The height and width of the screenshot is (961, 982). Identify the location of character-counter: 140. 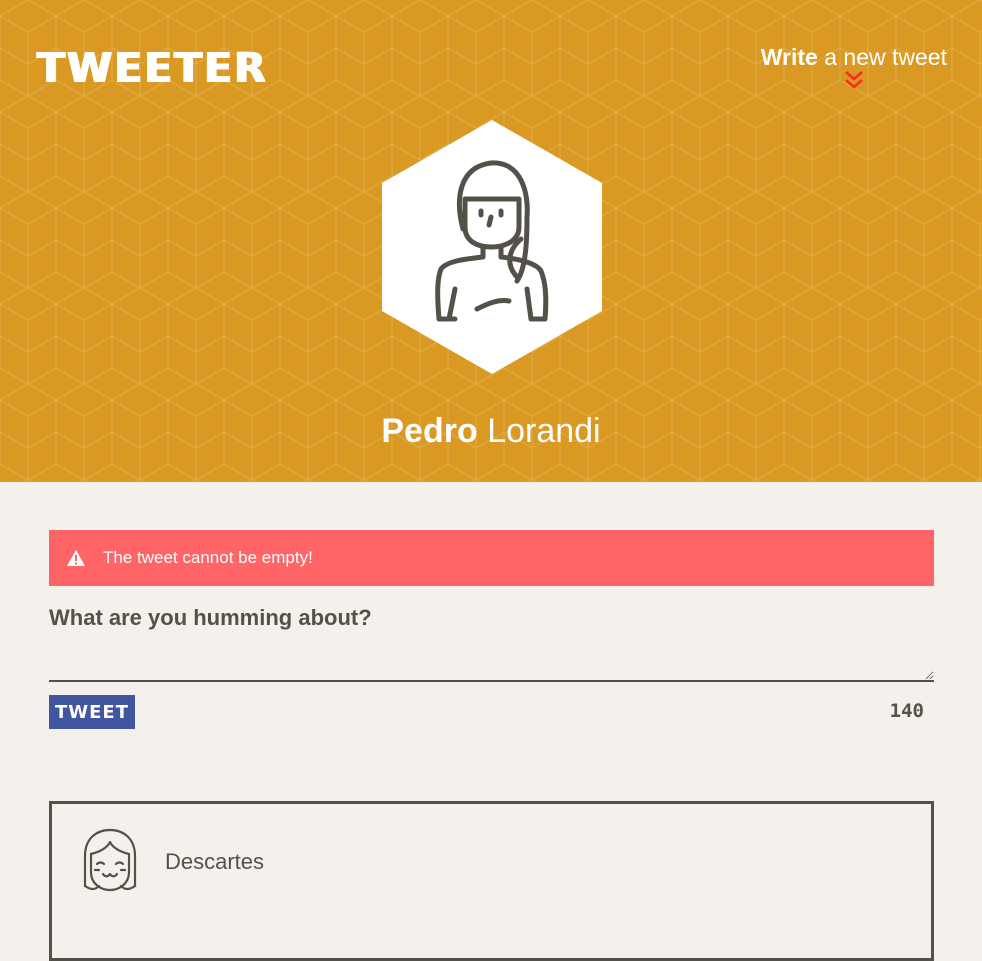
(906, 711).